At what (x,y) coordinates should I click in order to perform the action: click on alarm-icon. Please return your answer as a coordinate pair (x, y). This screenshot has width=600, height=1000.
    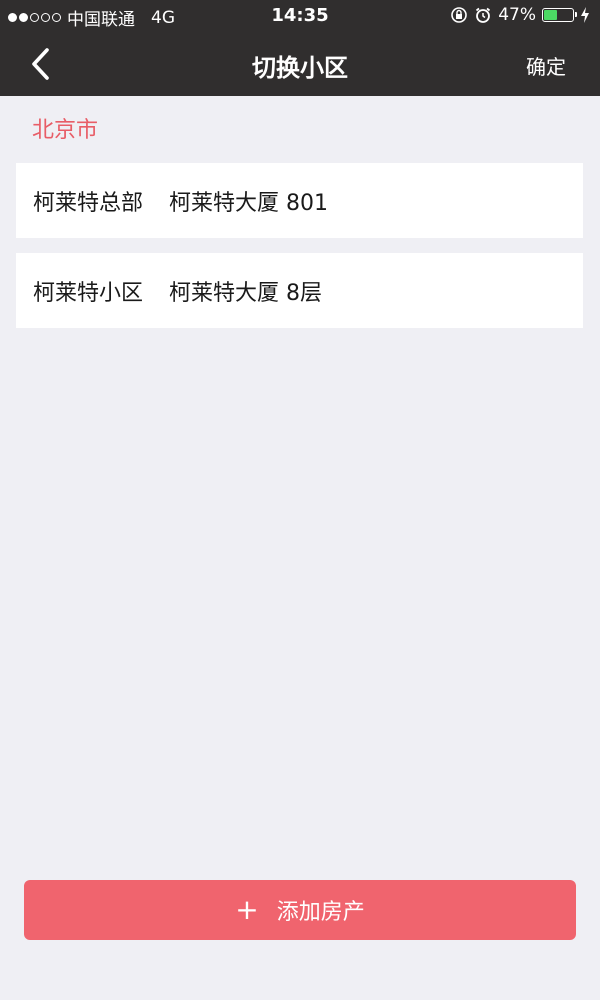
    Looking at the image, I should click on (483, 15).